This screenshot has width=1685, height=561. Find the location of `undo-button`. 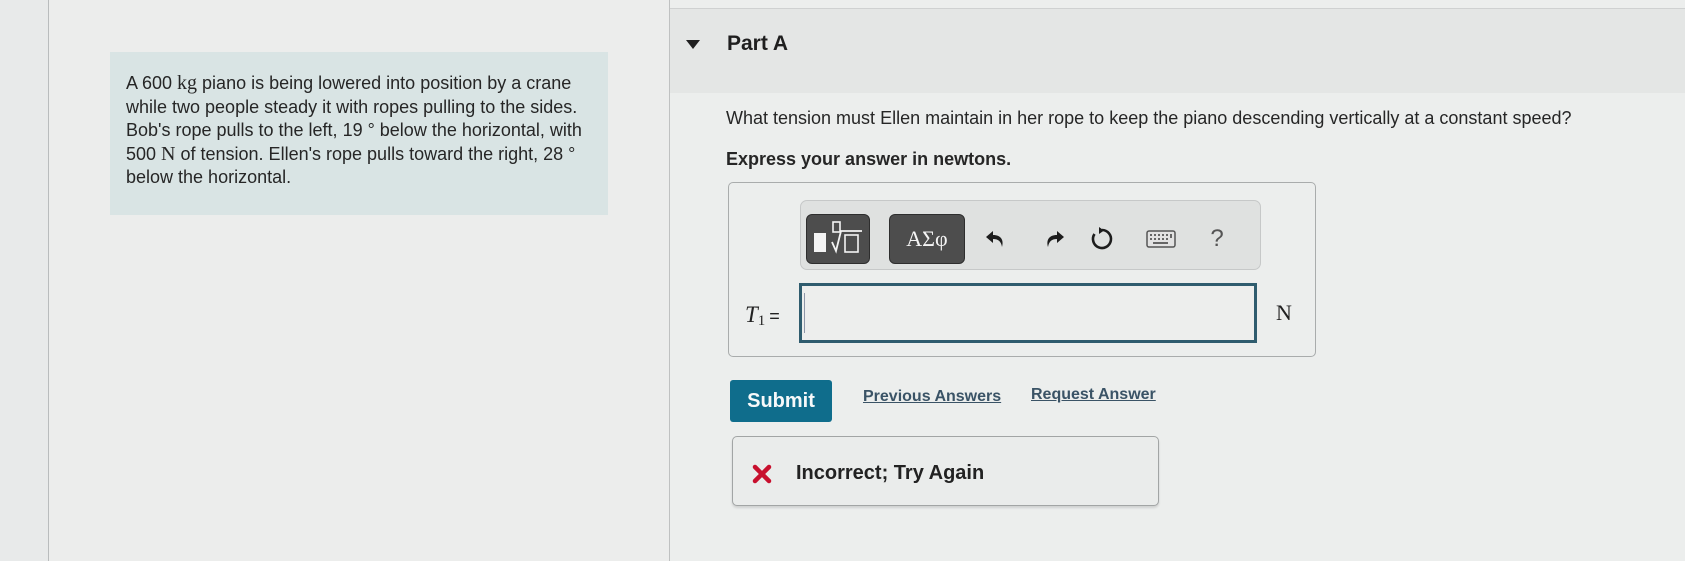

undo-button is located at coordinates (996, 239).